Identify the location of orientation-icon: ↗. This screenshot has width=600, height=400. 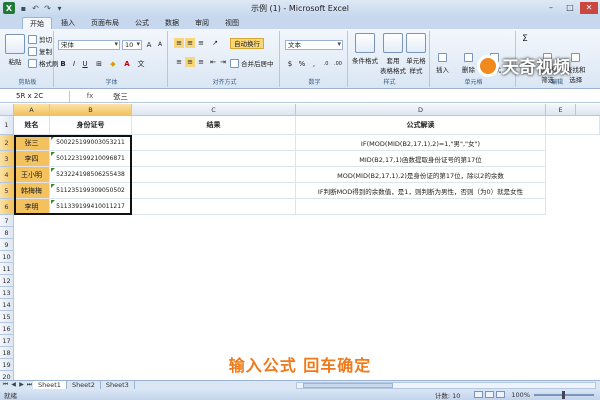
(215, 43).